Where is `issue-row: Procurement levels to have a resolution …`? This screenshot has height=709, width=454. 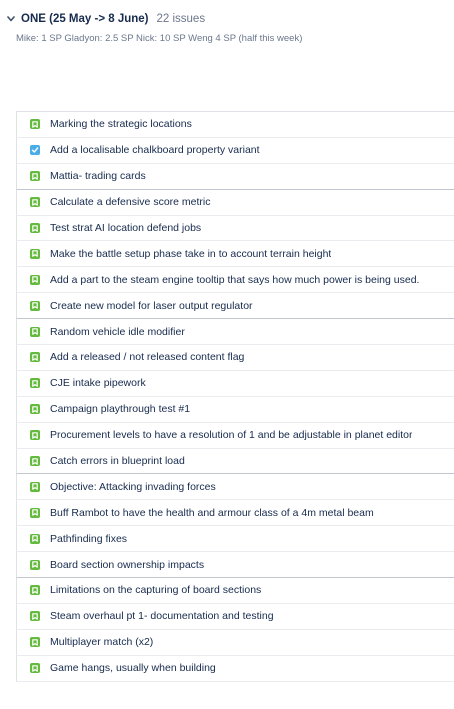
issue-row: Procurement levels to have a resolution … is located at coordinates (235, 435).